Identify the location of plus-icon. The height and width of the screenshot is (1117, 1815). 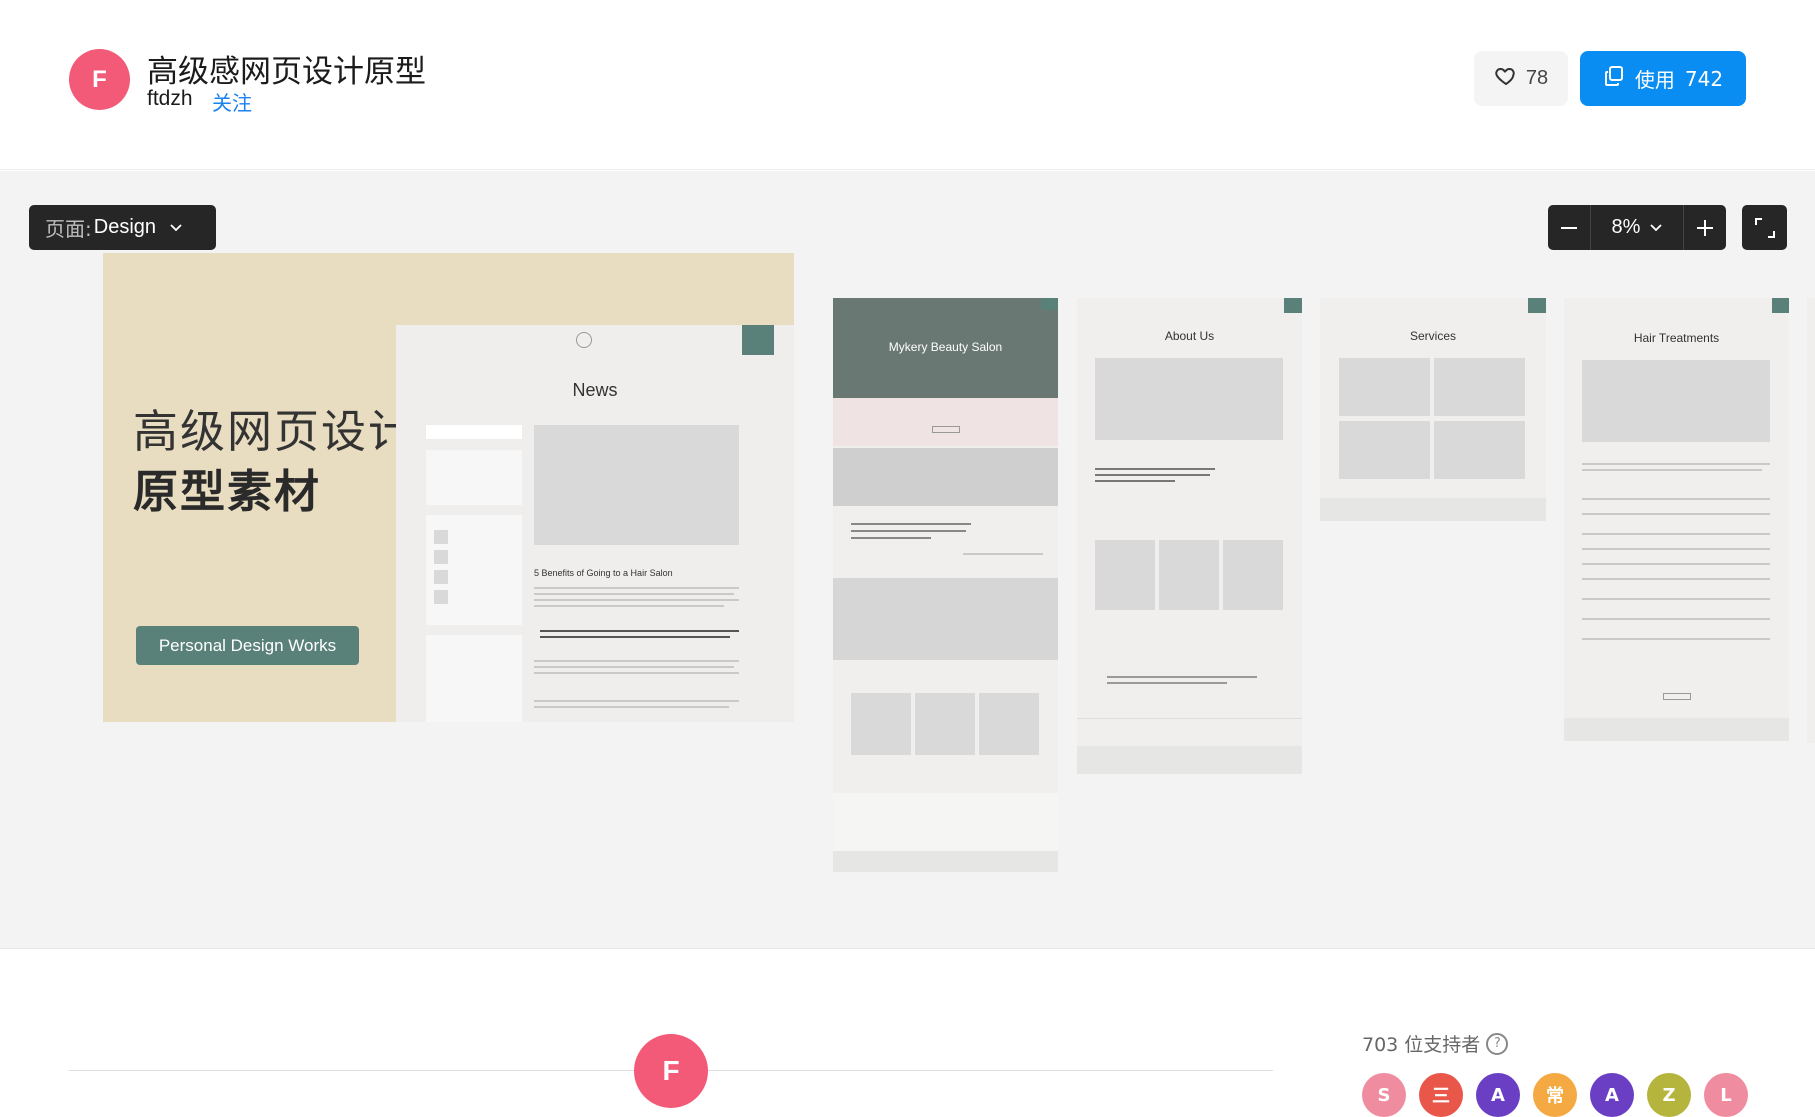
(1705, 227).